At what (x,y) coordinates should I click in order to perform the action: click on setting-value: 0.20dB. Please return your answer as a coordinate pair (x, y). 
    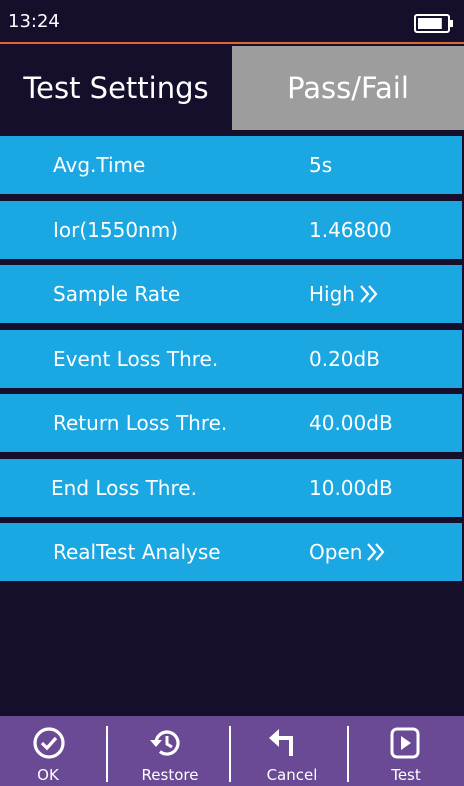
    Looking at the image, I should click on (344, 359).